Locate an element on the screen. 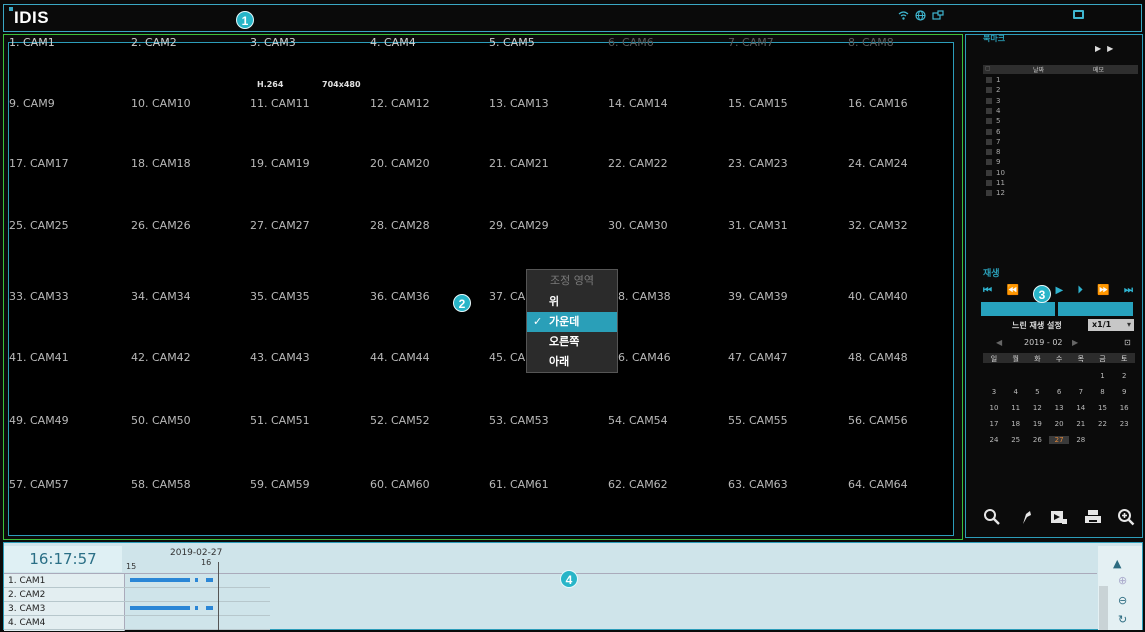  calendar-day: 22 is located at coordinates (1103, 424).